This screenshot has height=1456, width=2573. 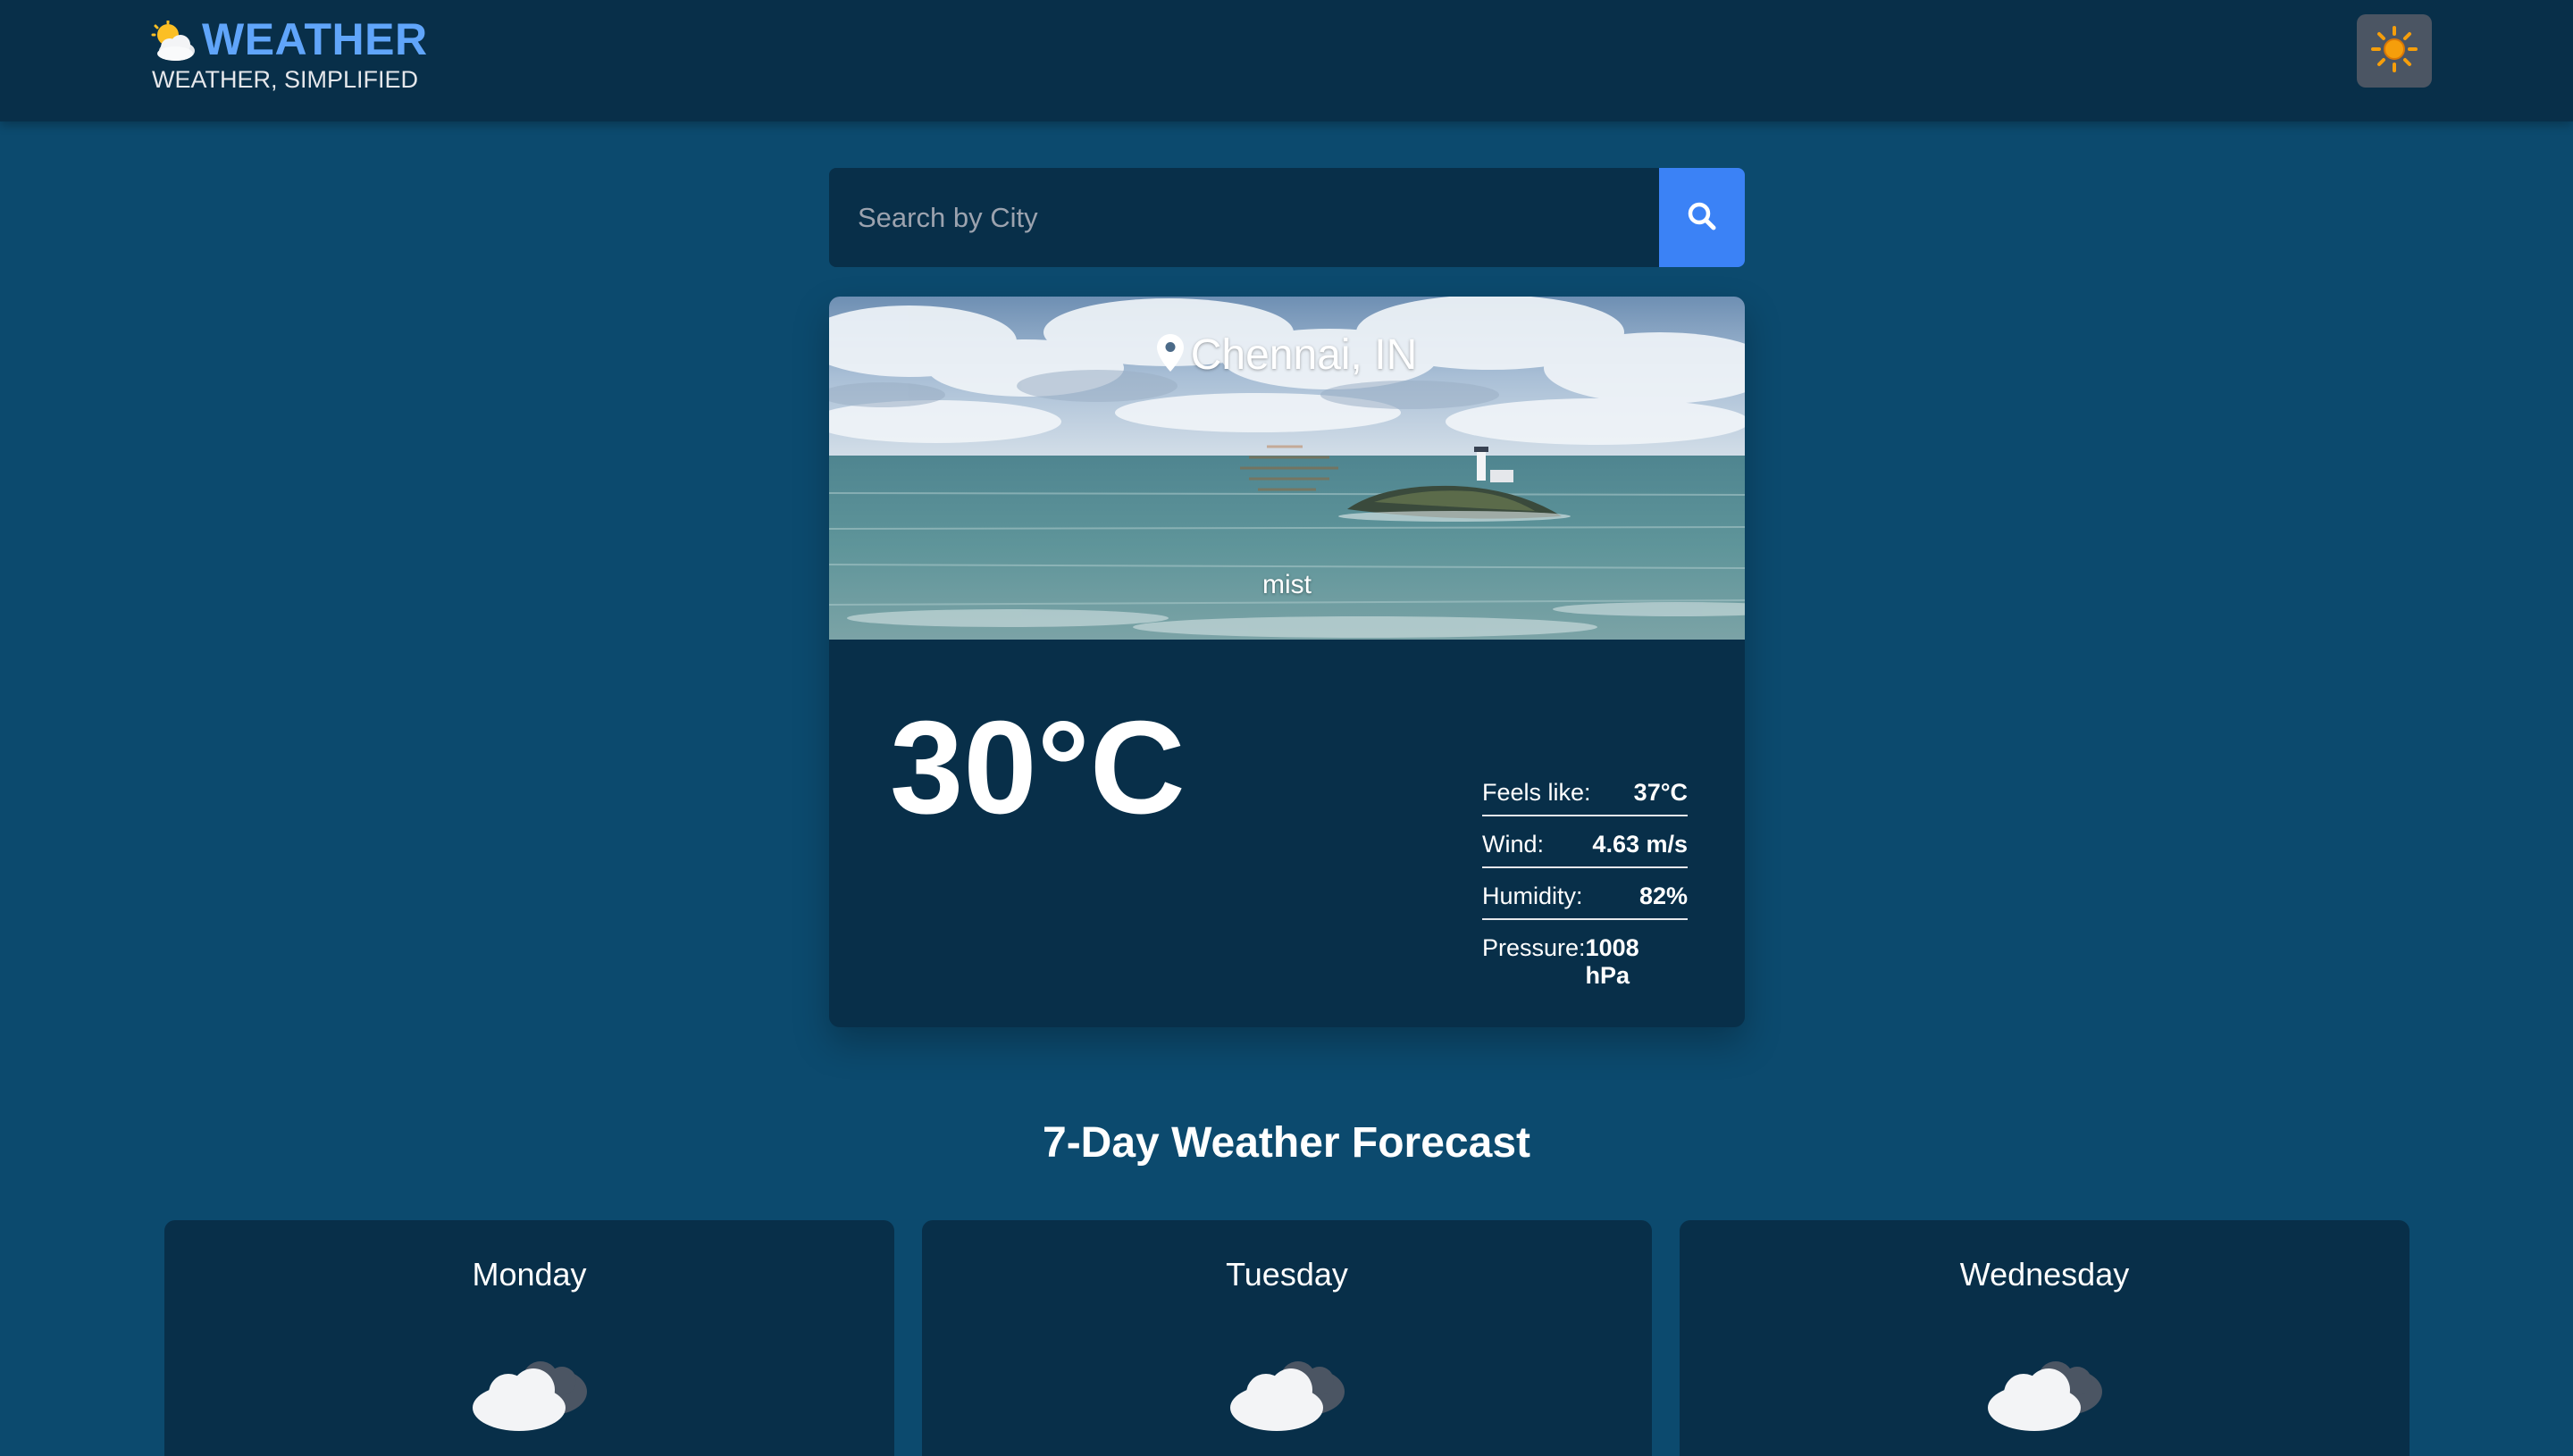 What do you see at coordinates (173, 41) in the screenshot?
I see `sun-behind-cloud-icon` at bounding box center [173, 41].